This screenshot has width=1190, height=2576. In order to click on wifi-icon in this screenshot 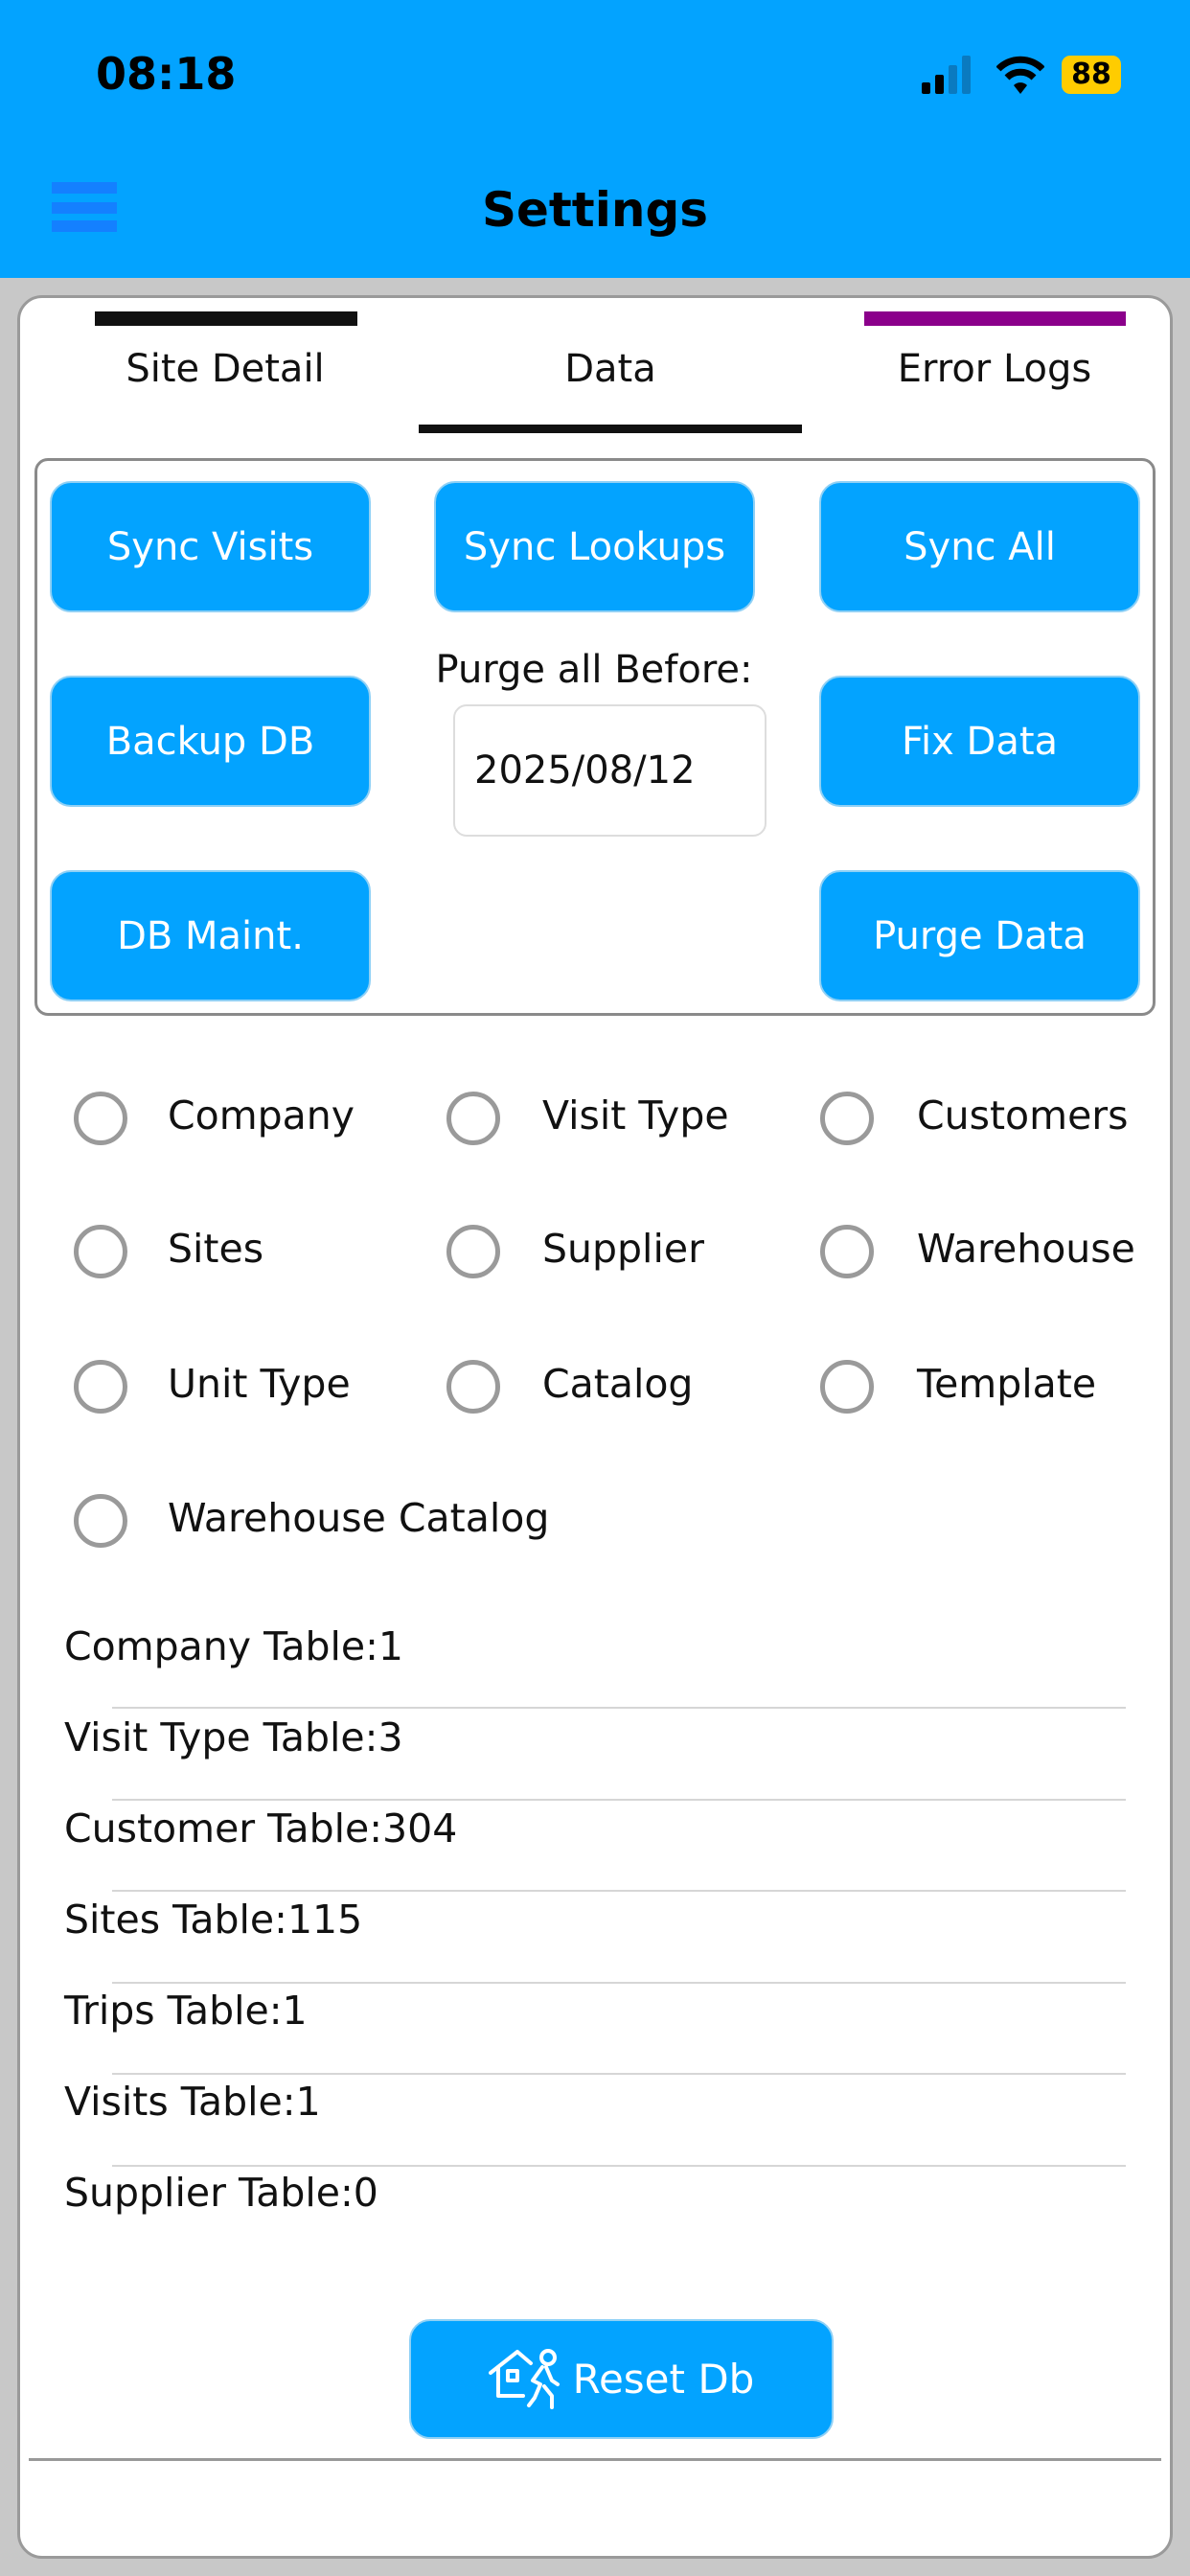, I will do `click(1020, 75)`.